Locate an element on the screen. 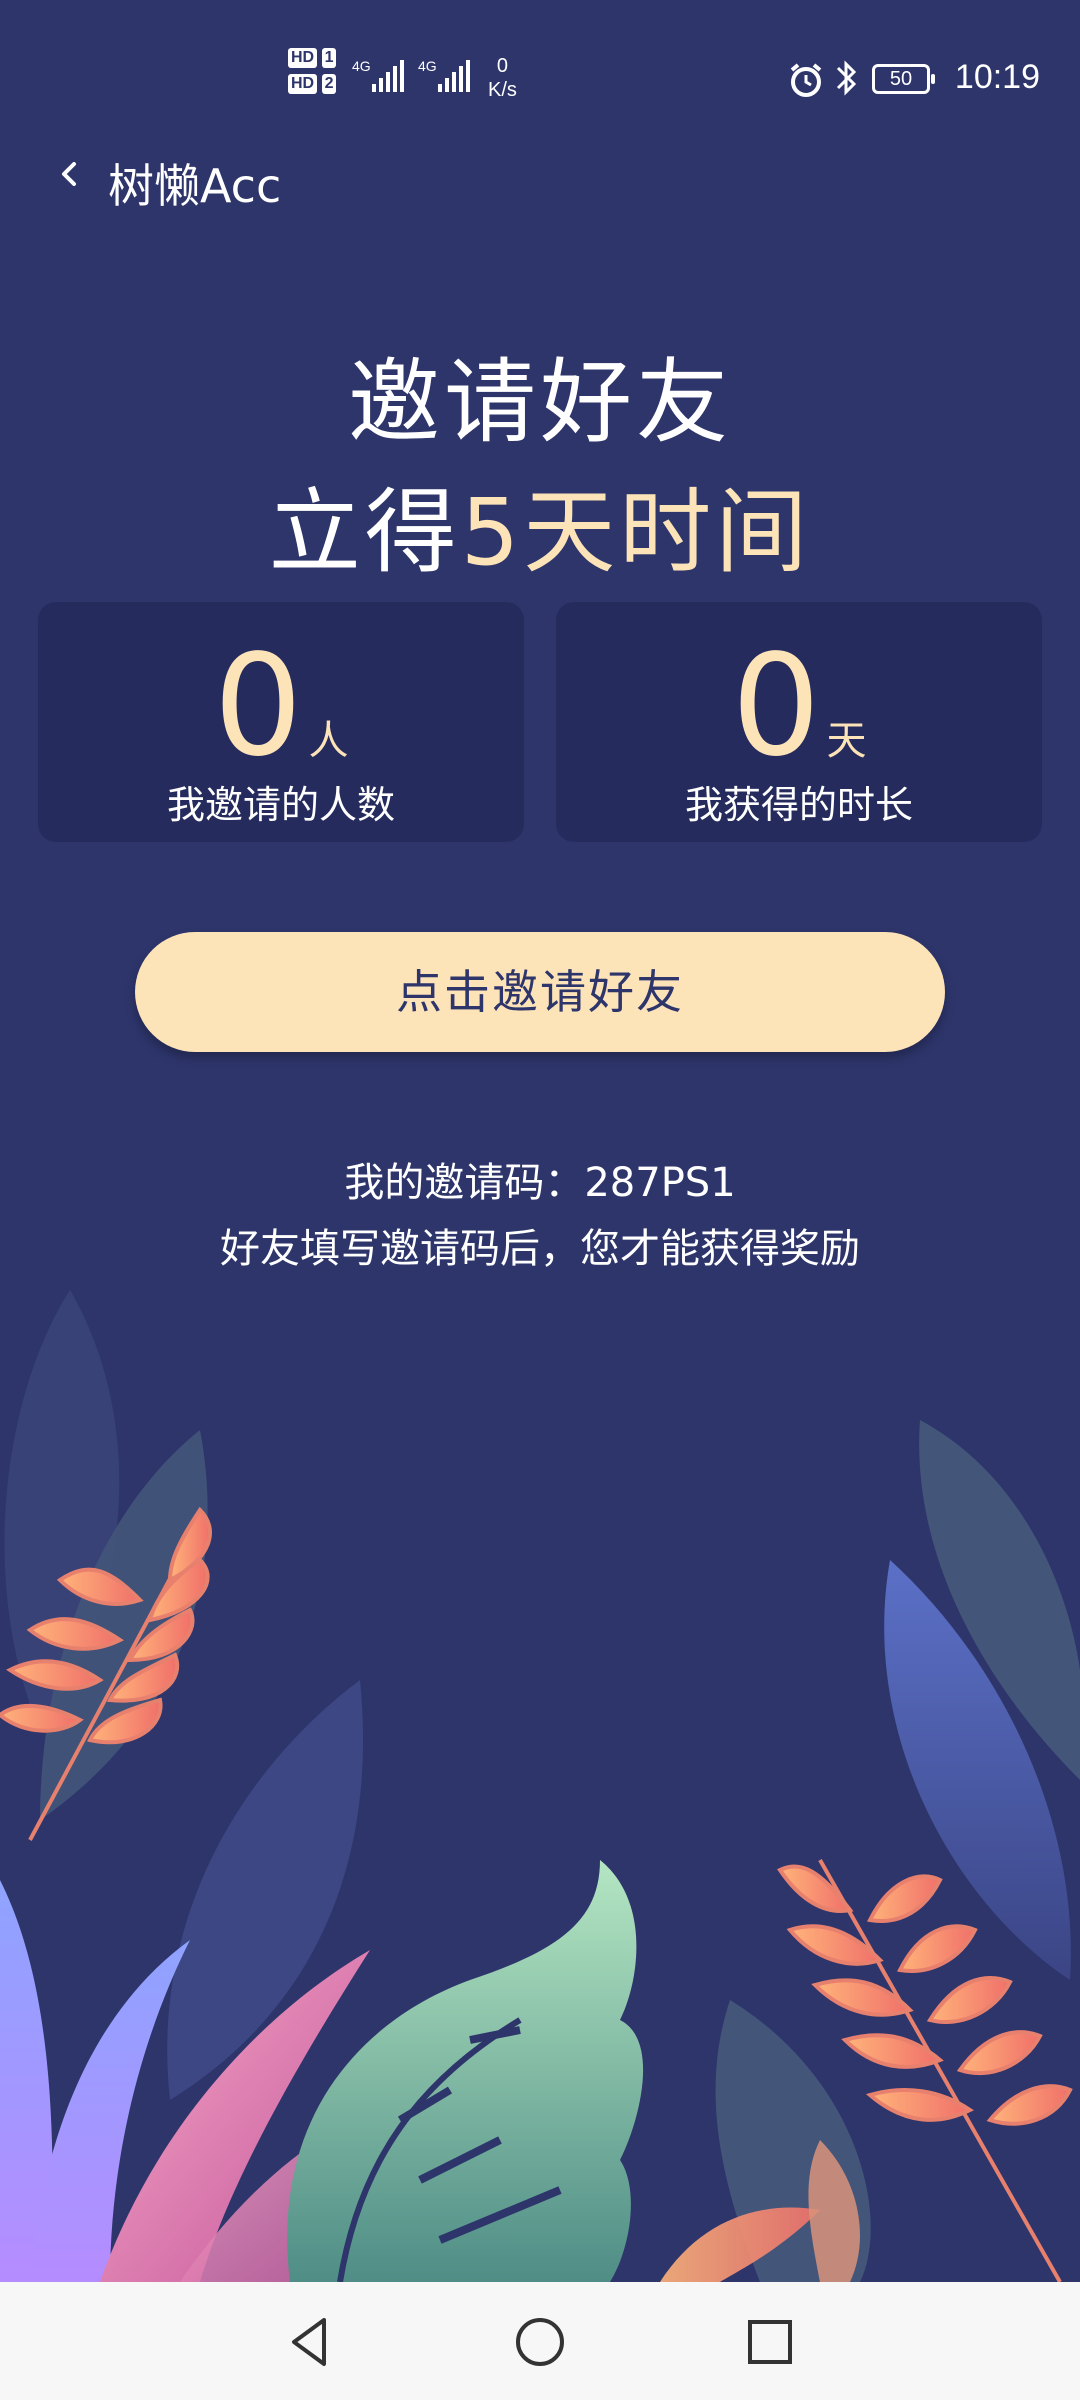 The height and width of the screenshot is (2400, 1080). alarm-icon is located at coordinates (806, 80).